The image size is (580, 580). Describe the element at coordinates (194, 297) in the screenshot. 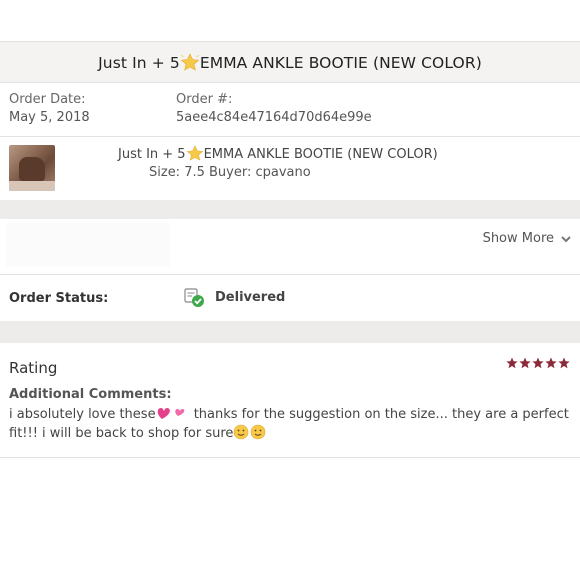

I see `delivered-check-icon` at that location.